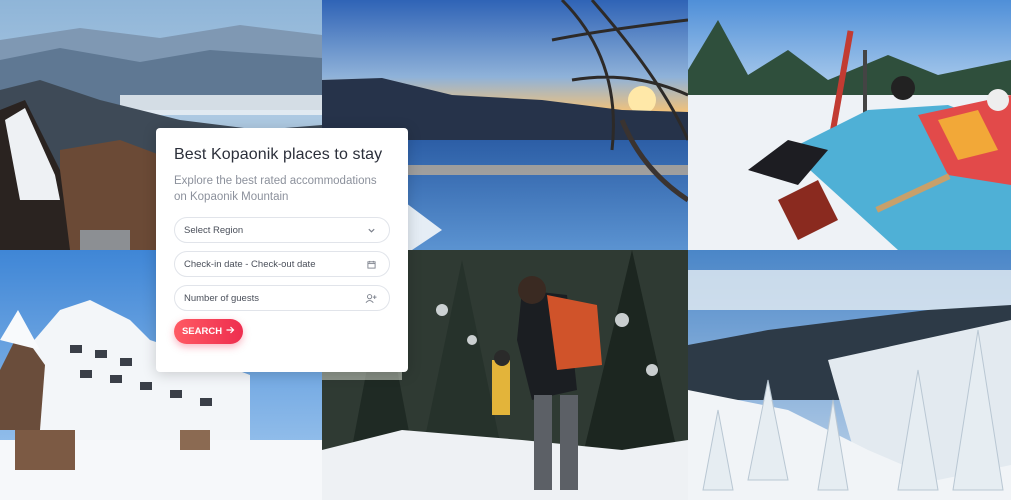 This screenshot has height=500, width=1011. Describe the element at coordinates (230, 331) in the screenshot. I see `arrow-right-icon` at that location.